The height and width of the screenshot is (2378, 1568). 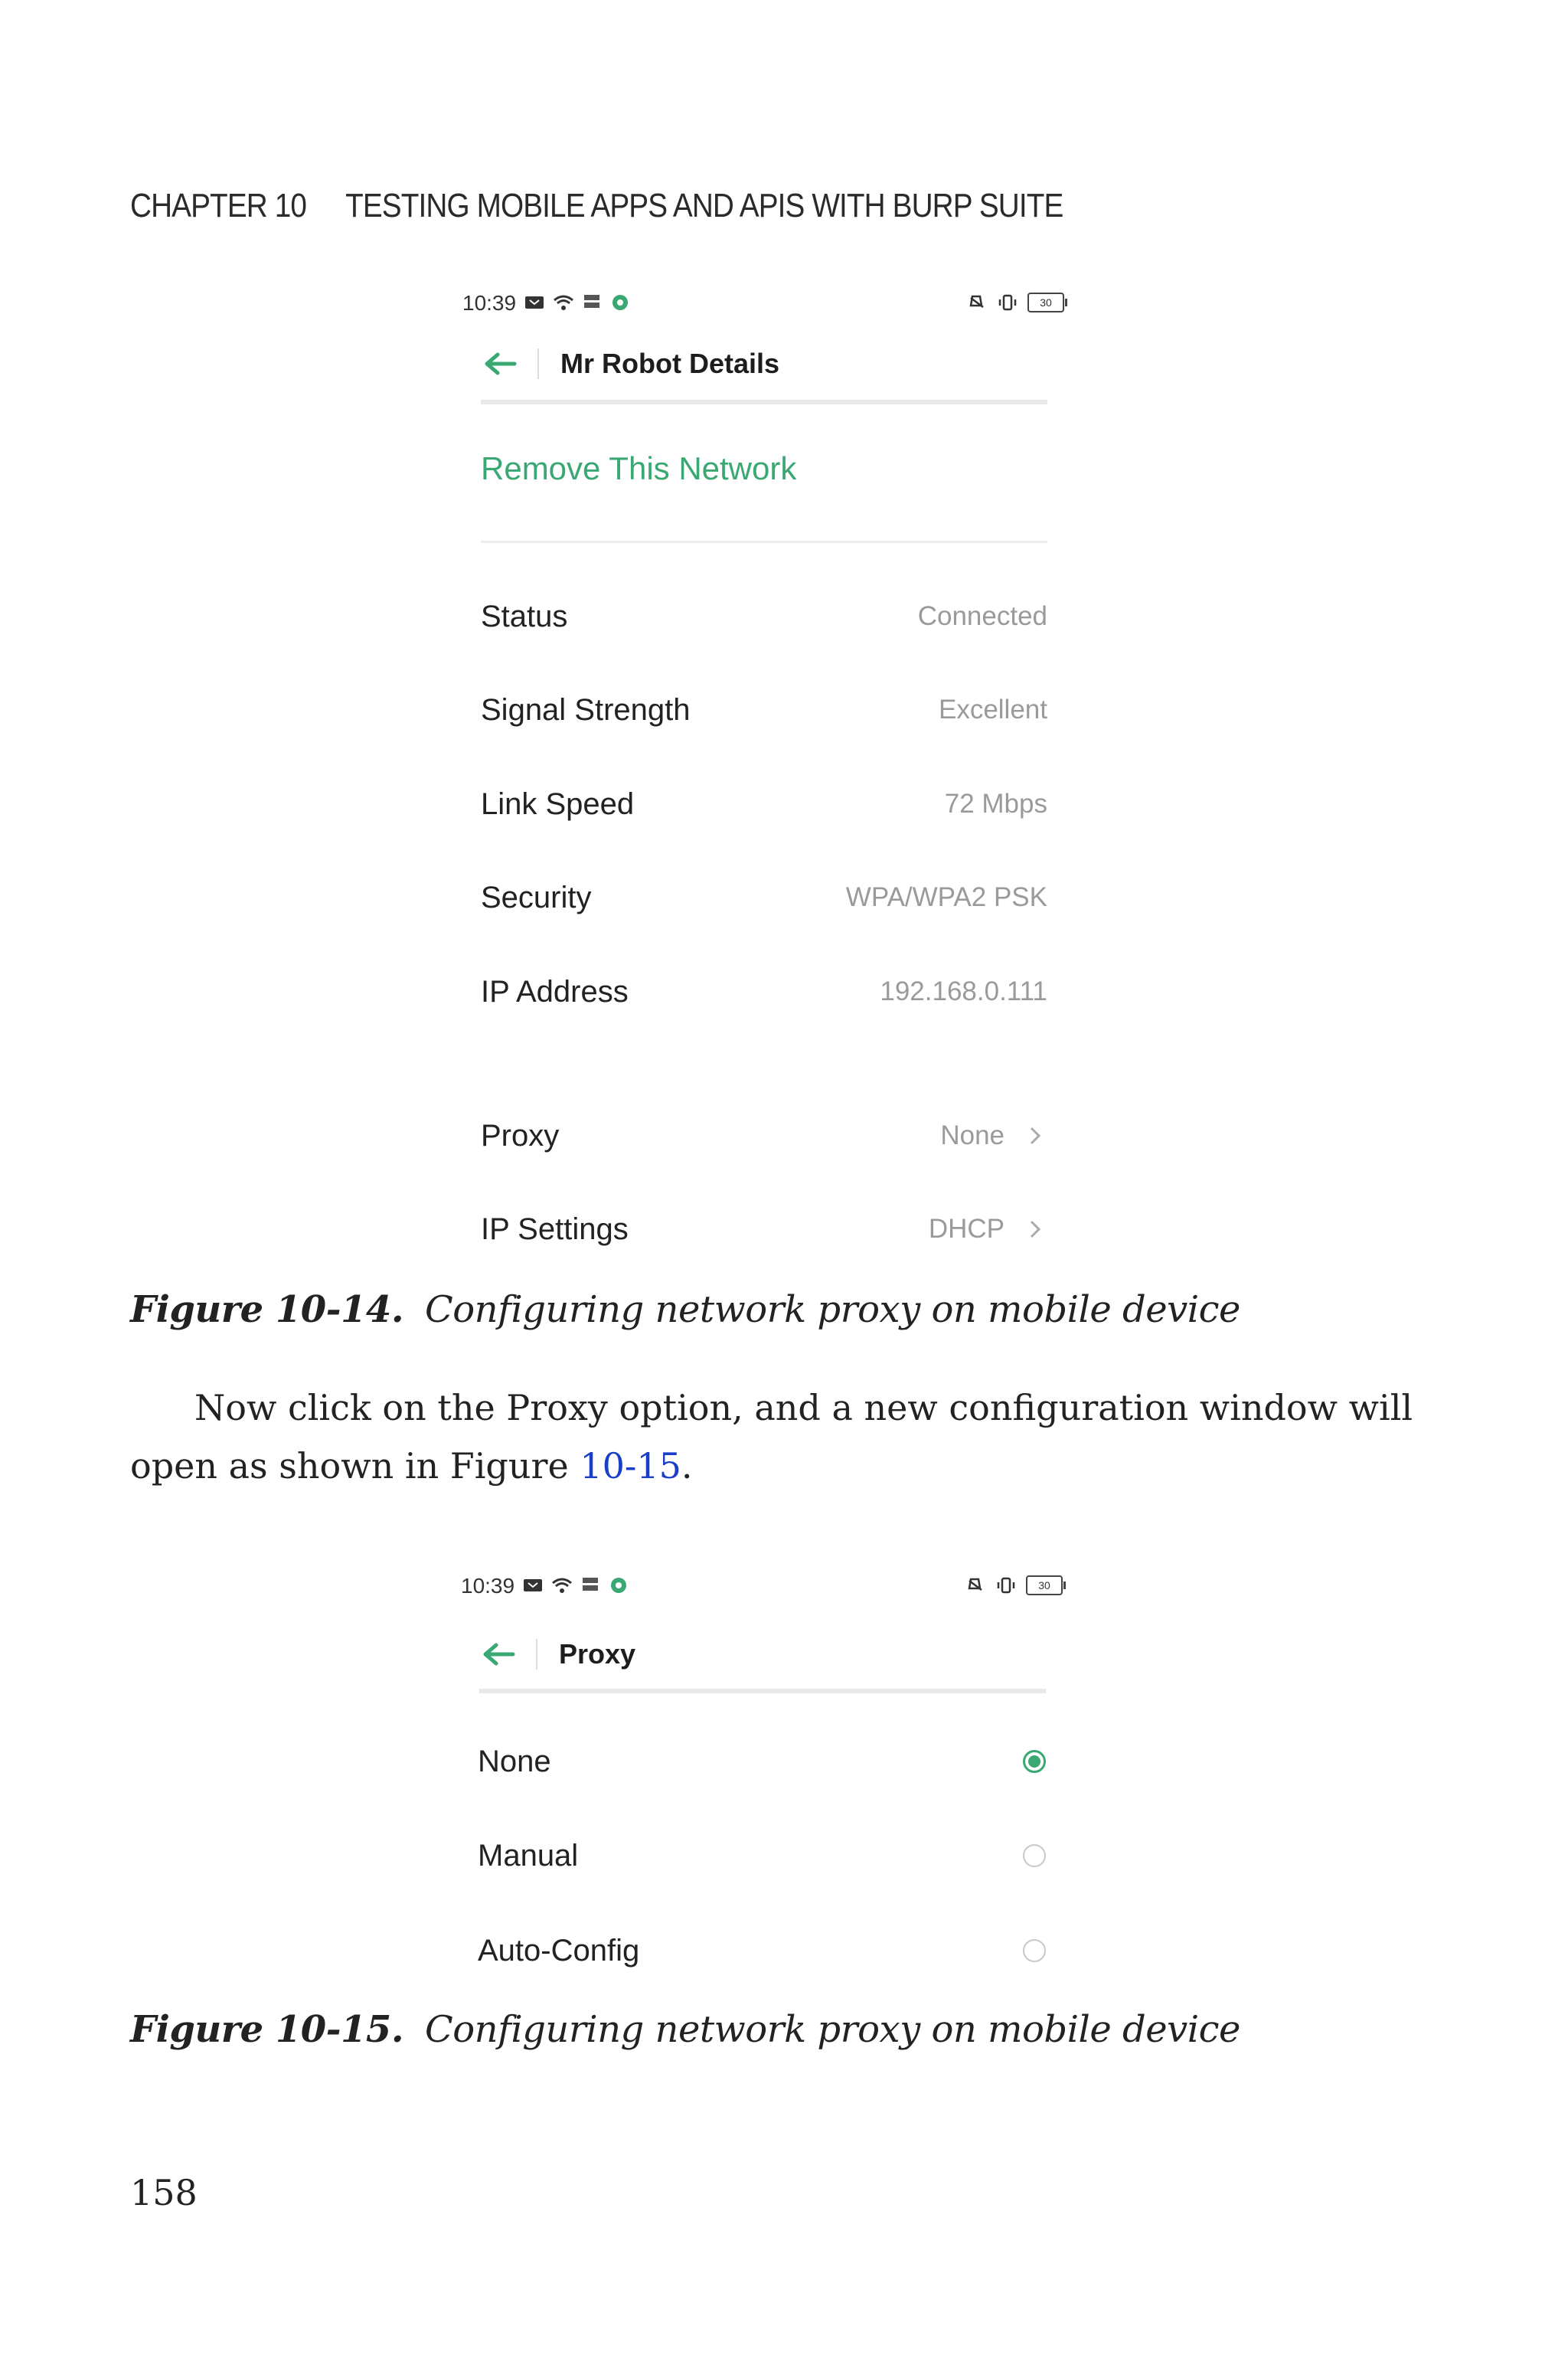 I want to click on title-bar: Proxy, so click(x=770, y=1654).